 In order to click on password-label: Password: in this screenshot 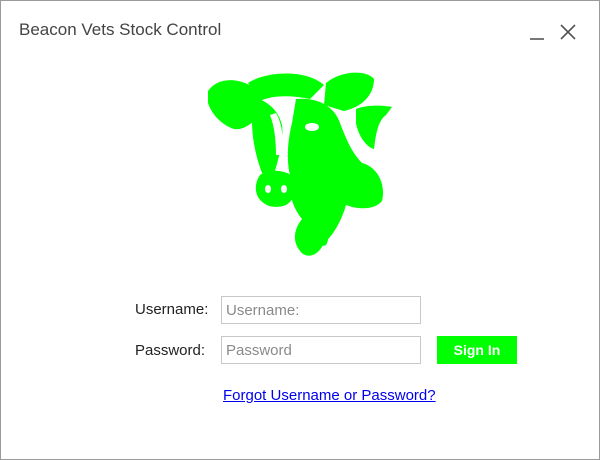, I will do `click(170, 350)`.